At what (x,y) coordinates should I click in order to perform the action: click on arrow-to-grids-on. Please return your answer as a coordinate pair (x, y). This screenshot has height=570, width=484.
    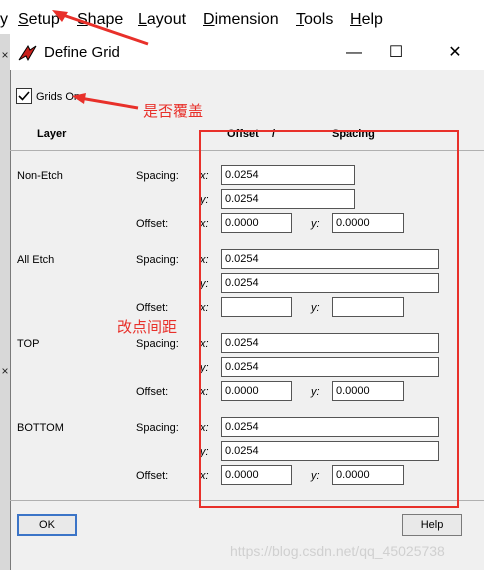
    Looking at the image, I should click on (109, 103).